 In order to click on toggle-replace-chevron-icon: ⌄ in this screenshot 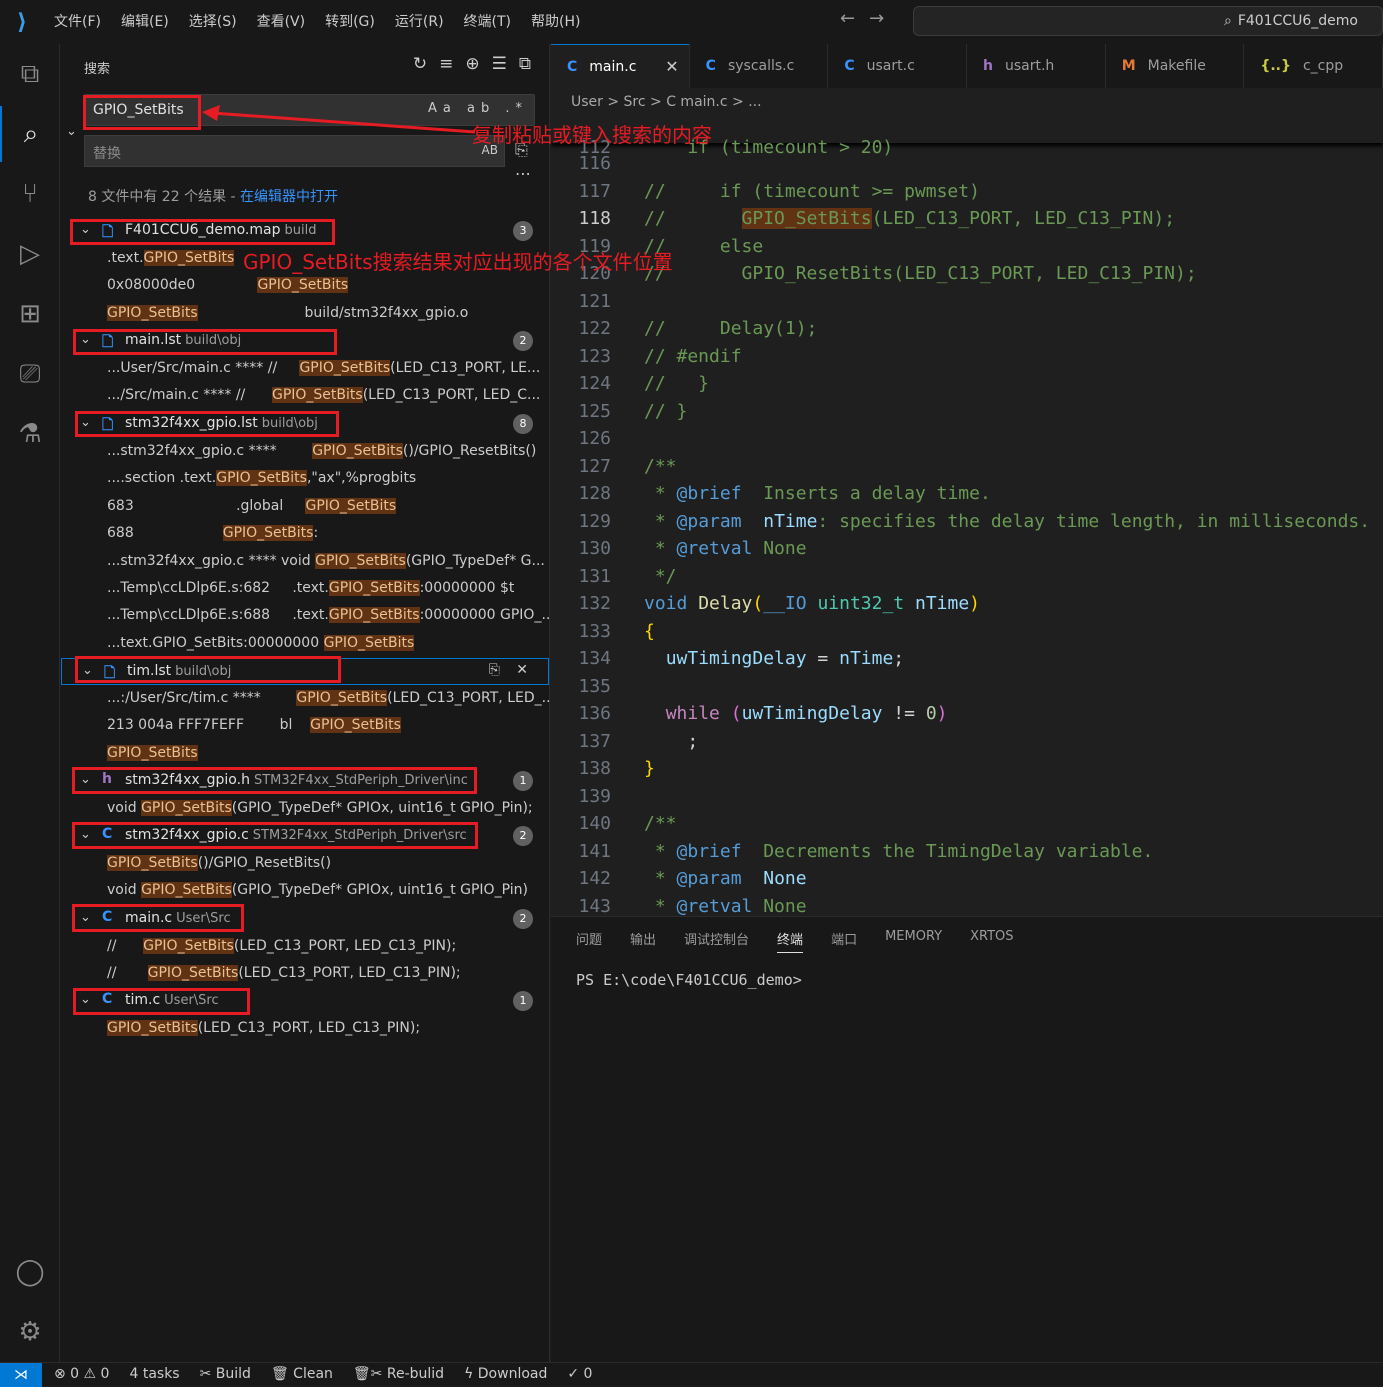, I will do `click(71, 131)`.